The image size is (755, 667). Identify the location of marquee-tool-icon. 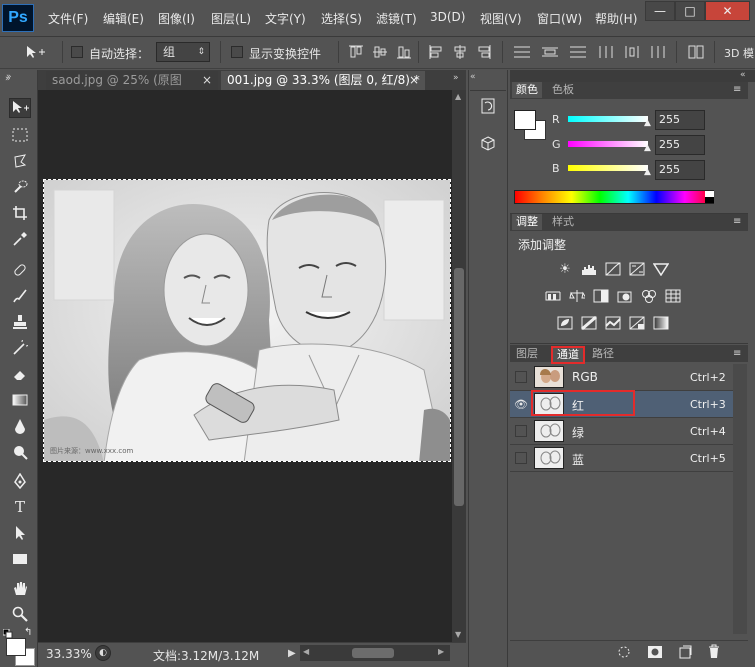
(20, 135).